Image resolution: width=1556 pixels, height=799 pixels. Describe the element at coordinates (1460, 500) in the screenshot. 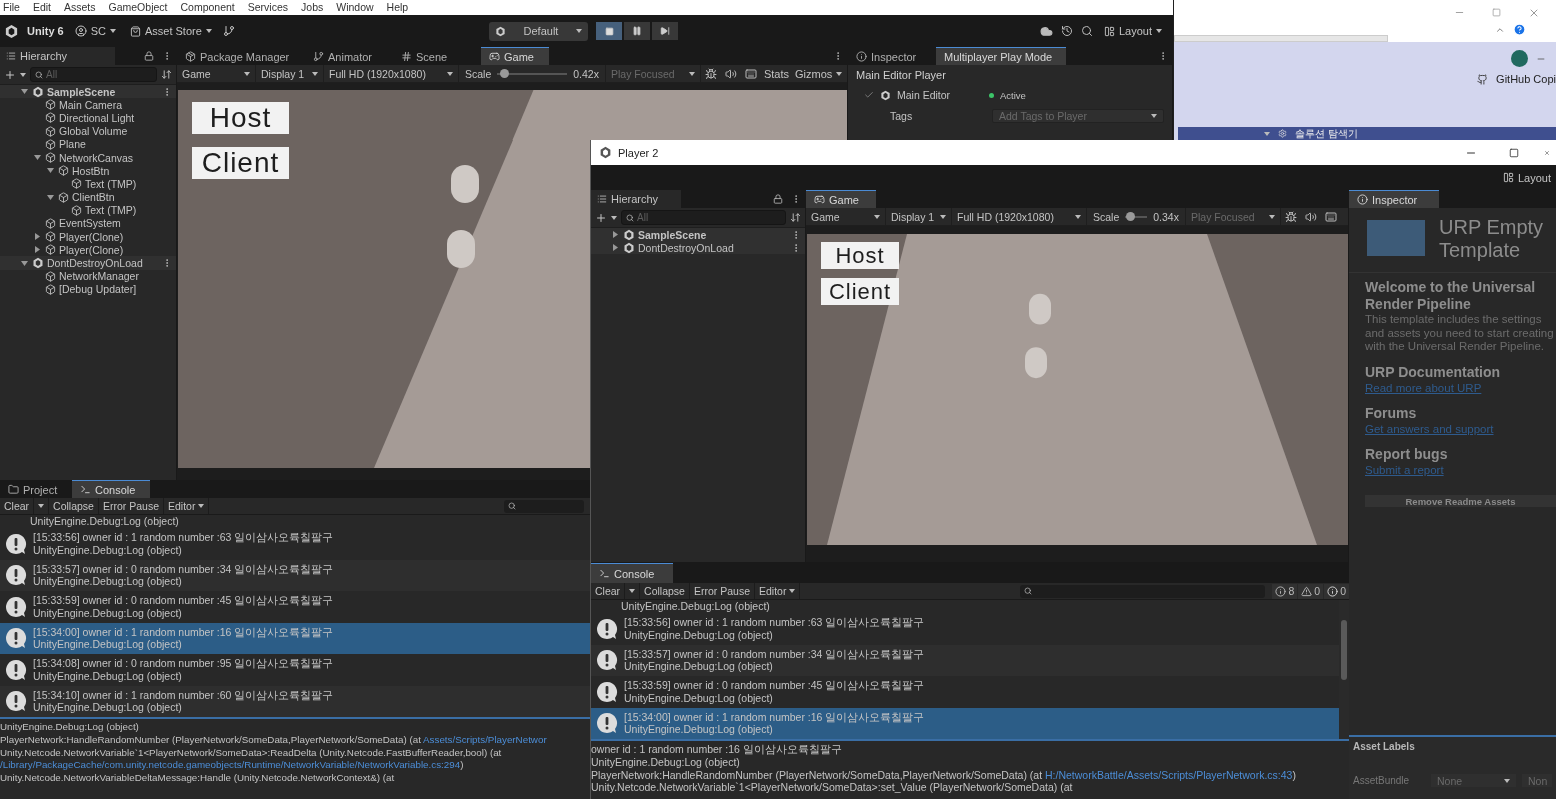

I see `remove-readme-button: Remove Readme Assets` at that location.